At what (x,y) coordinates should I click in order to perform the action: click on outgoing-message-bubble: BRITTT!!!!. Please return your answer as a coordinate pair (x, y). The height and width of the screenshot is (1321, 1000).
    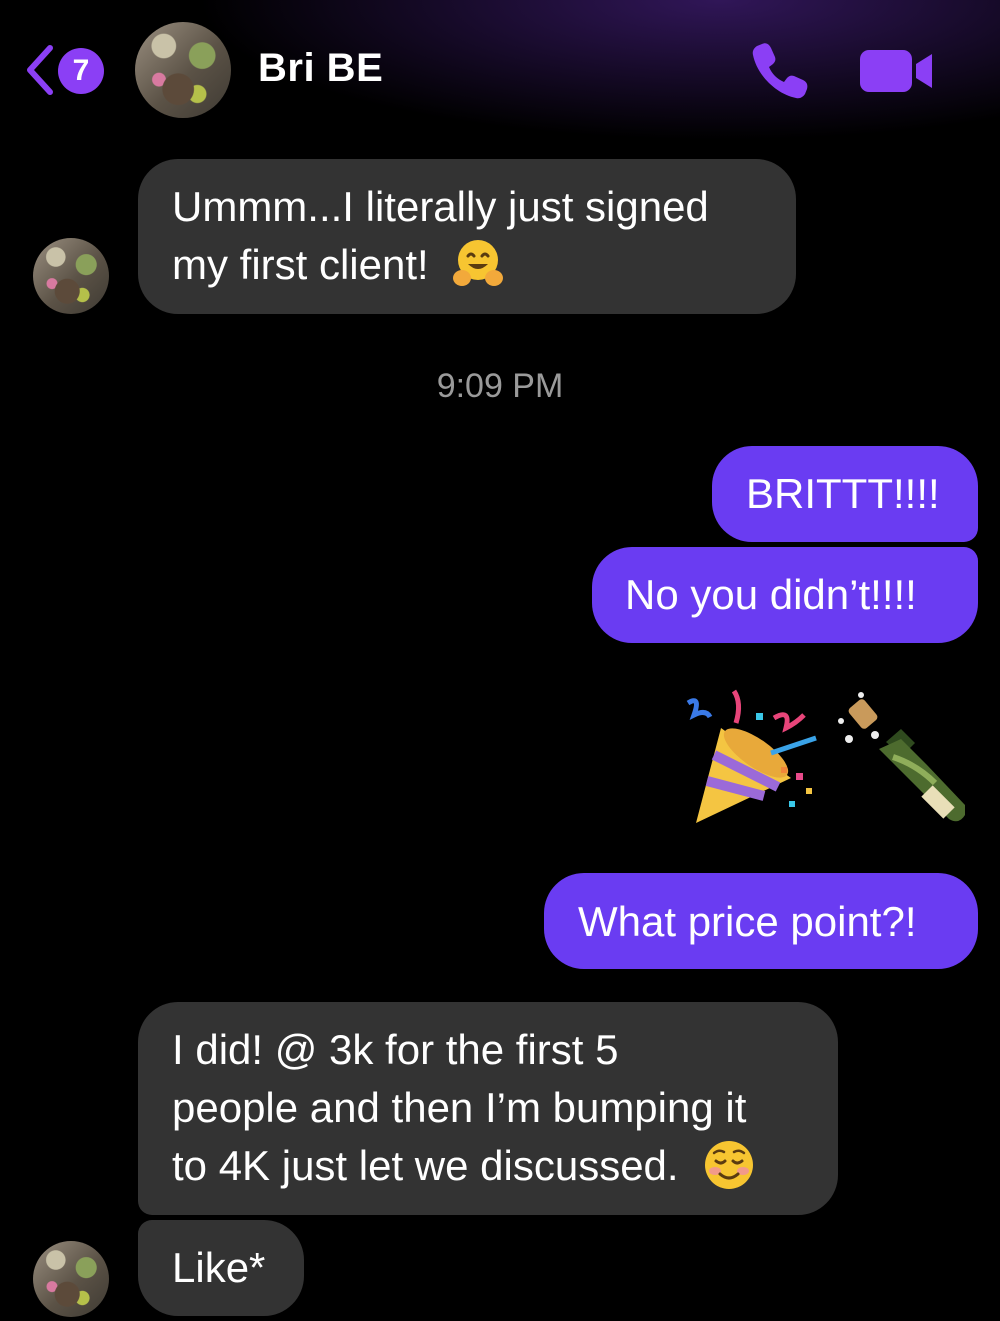
    Looking at the image, I should click on (845, 494).